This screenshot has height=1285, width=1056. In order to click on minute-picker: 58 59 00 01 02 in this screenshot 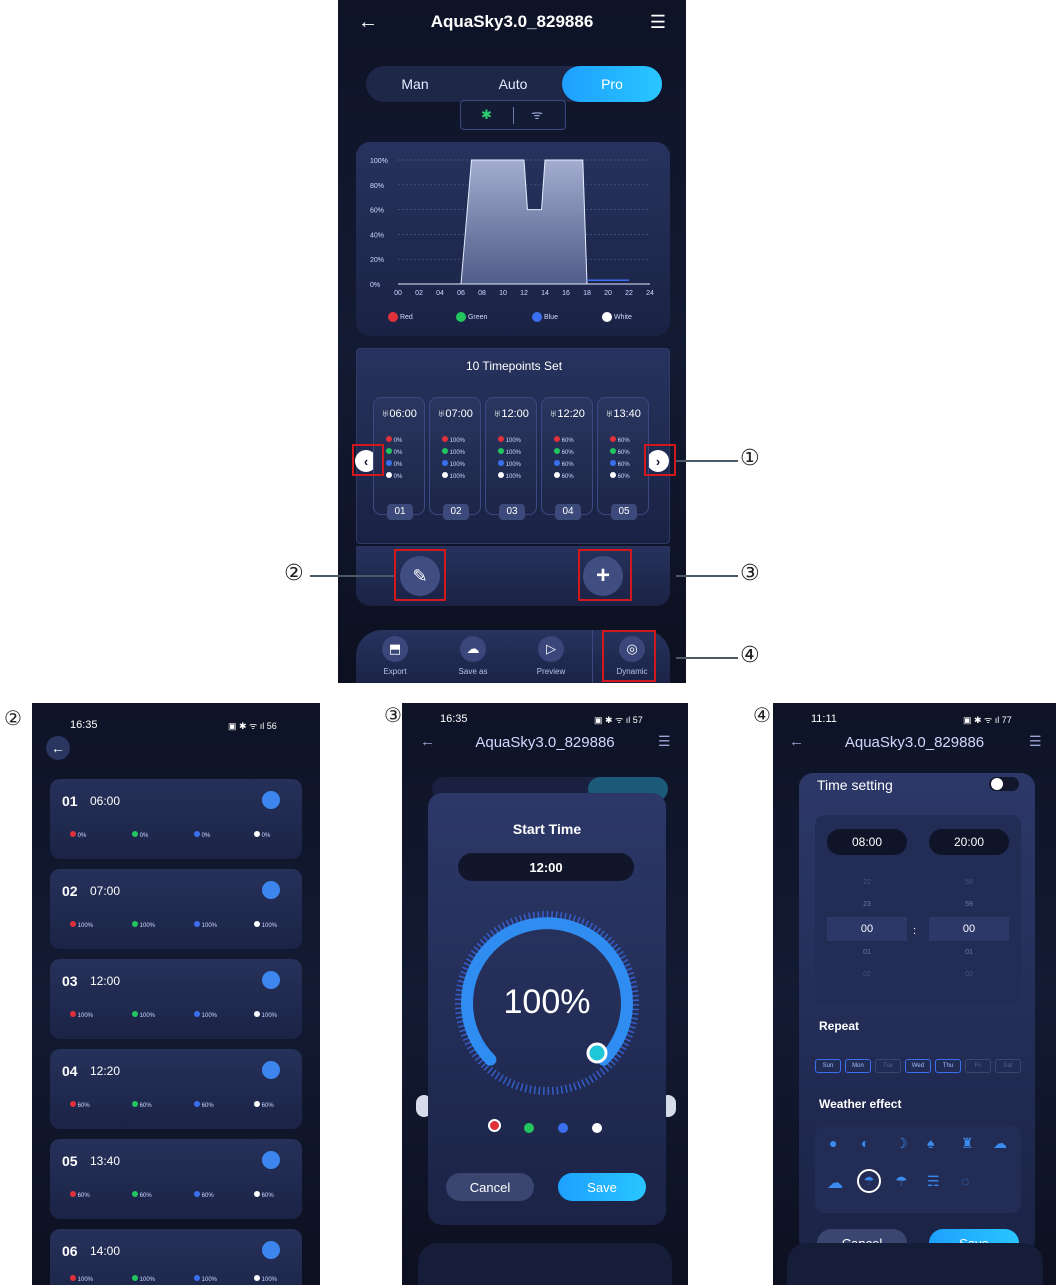, I will do `click(969, 938)`.